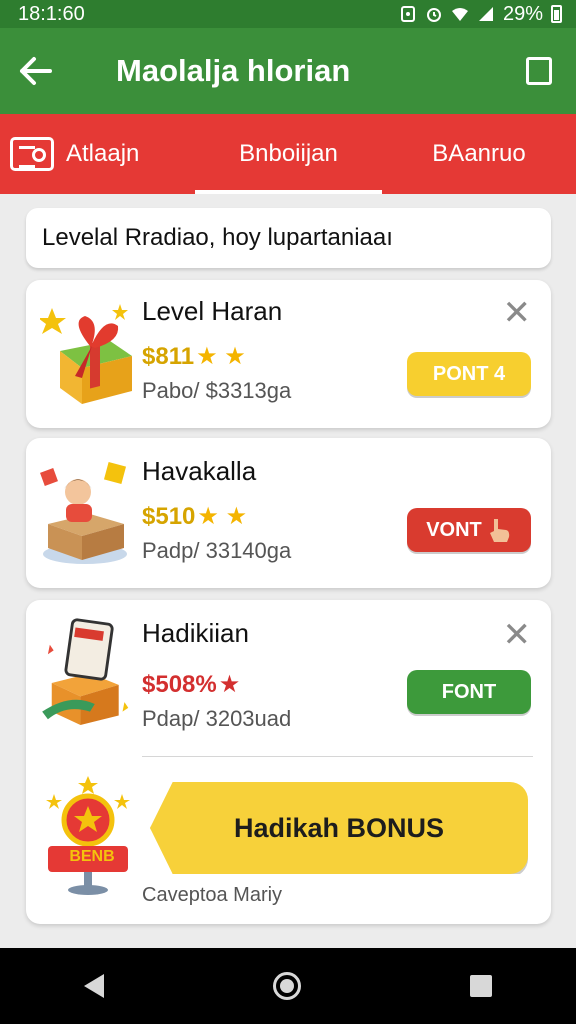 The width and height of the screenshot is (576, 1024). Describe the element at coordinates (288, 513) in the screenshot. I see `offer-card: Havakalla $510 ★ ★ Padp/ 33140ga VONT` at that location.